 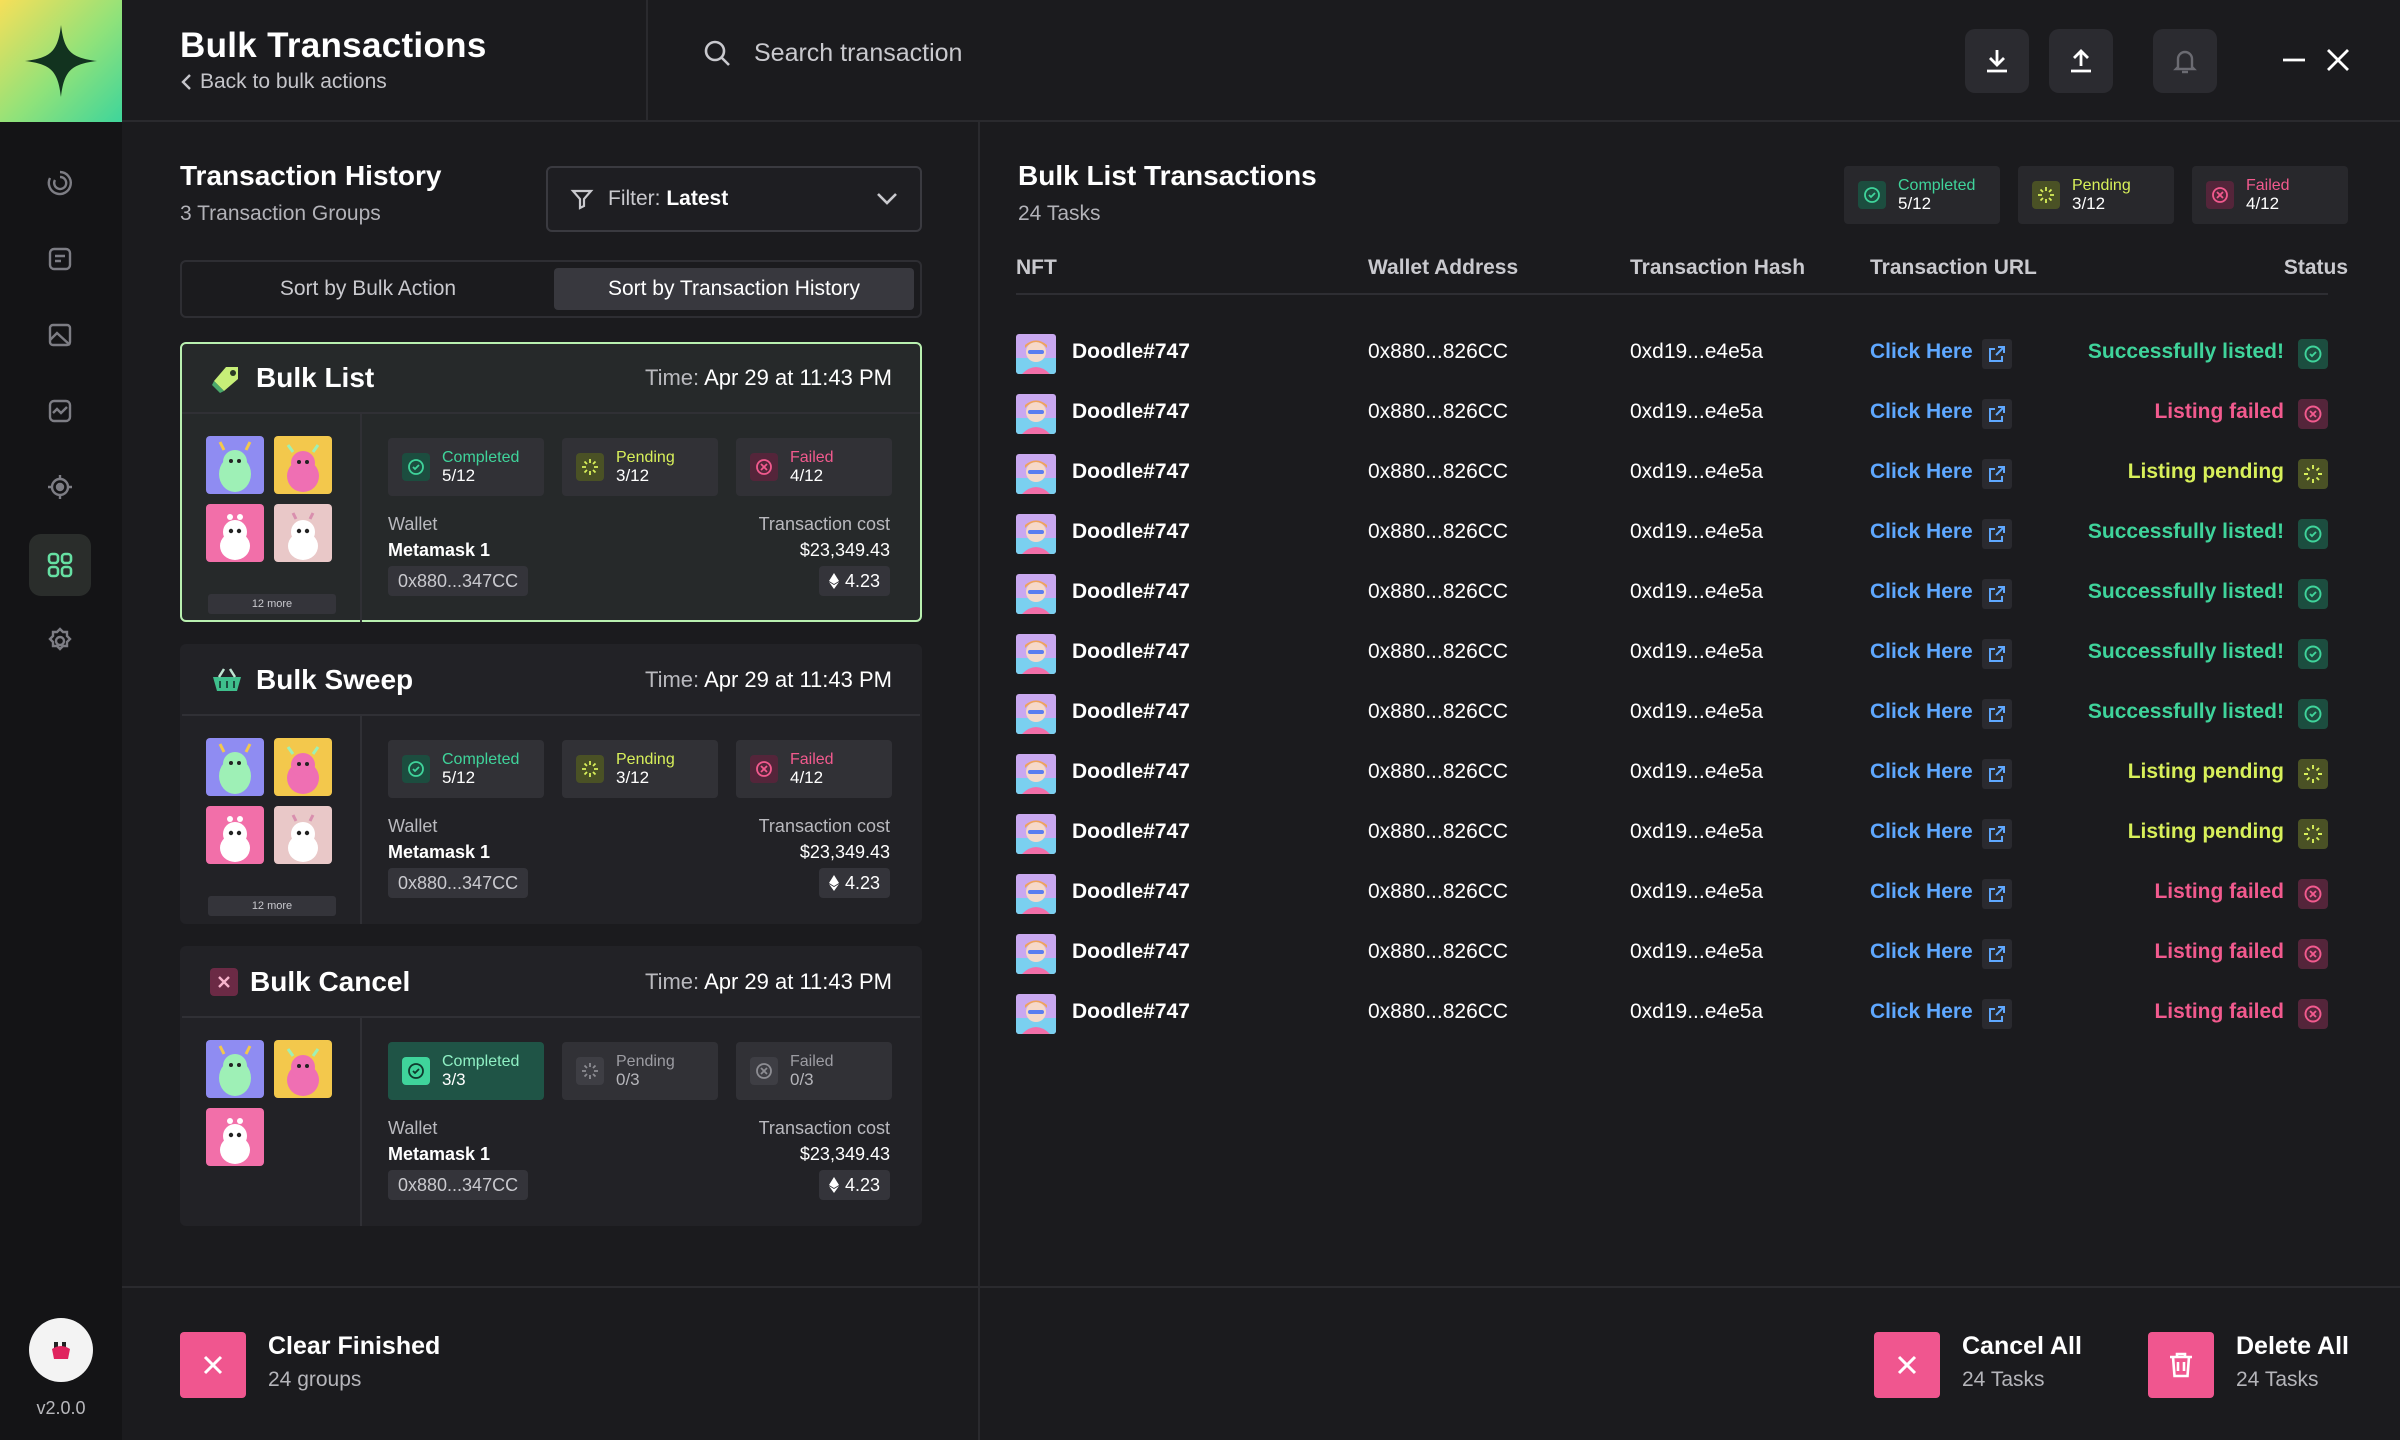 I want to click on gallery-icon, so click(x=60, y=335).